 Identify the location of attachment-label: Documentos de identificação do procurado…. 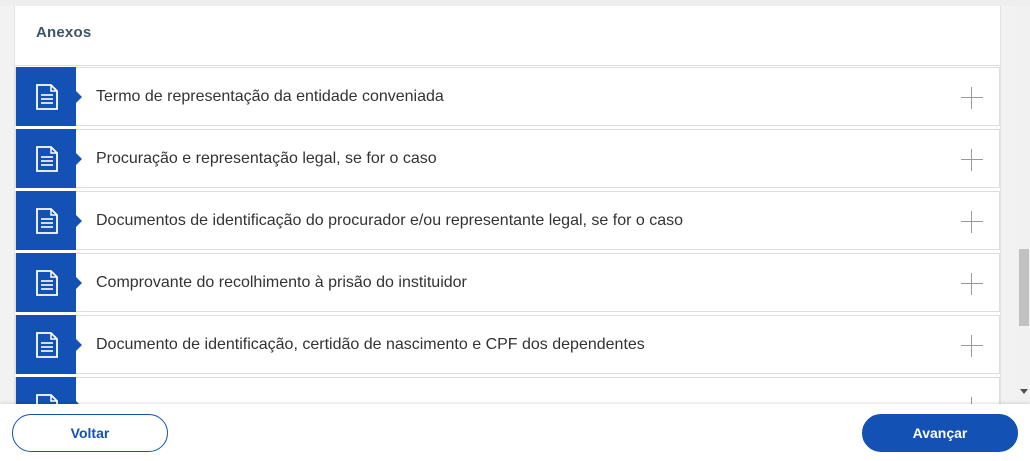
(390, 220).